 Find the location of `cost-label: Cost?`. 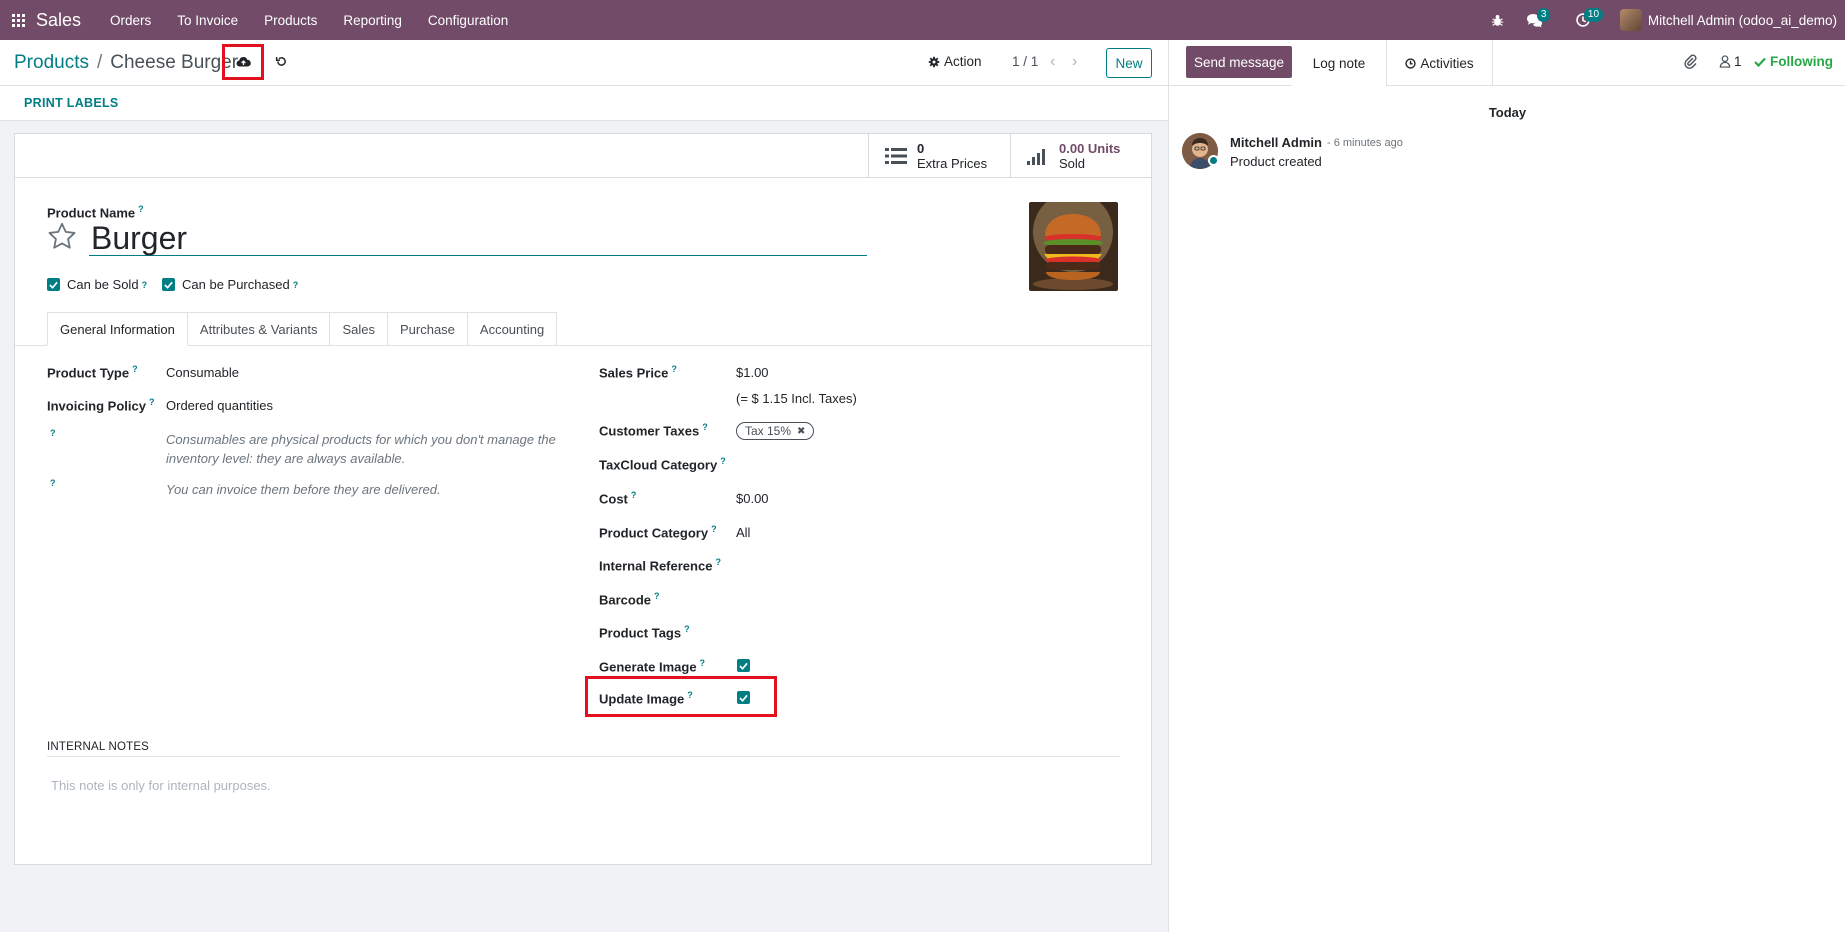

cost-label: Cost? is located at coordinates (618, 498).